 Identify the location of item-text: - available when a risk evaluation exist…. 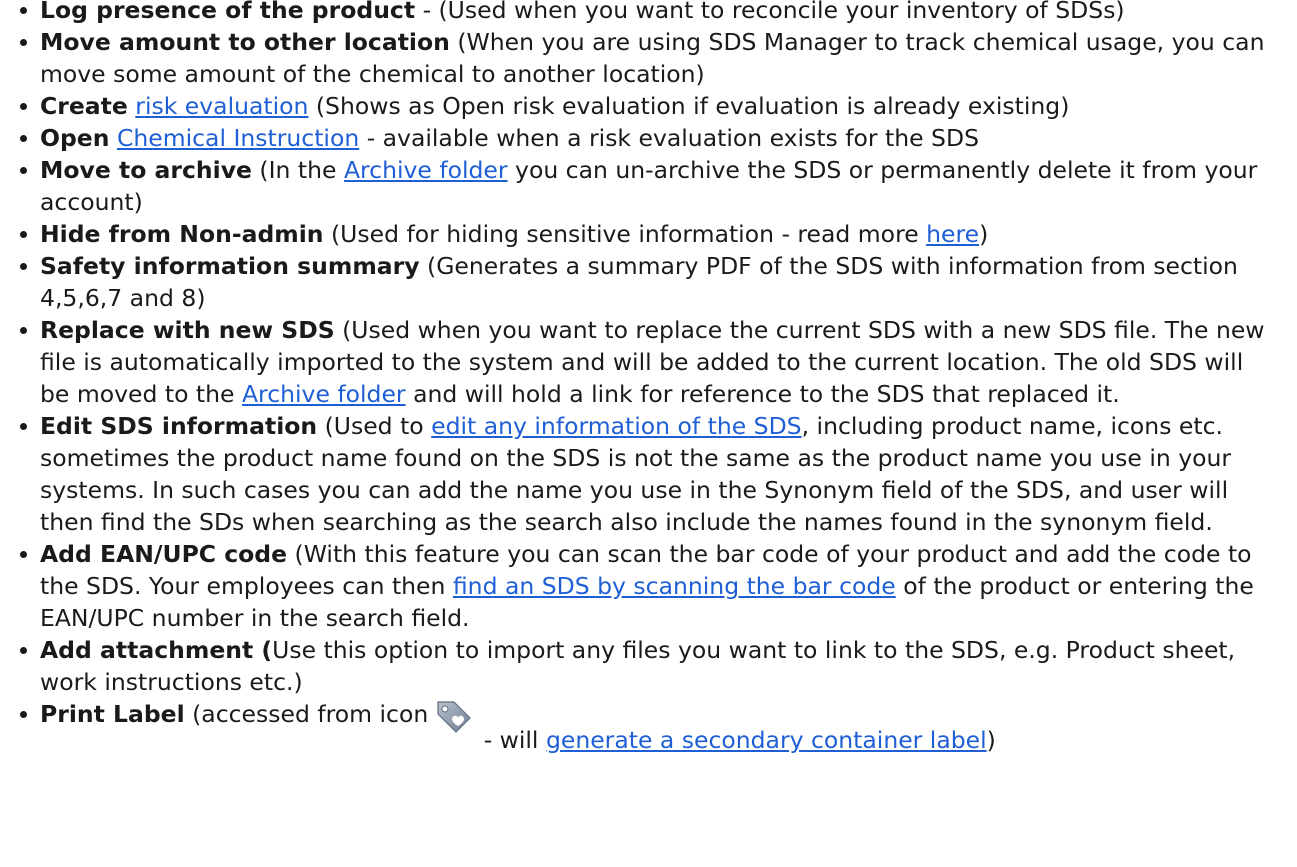
(669, 138).